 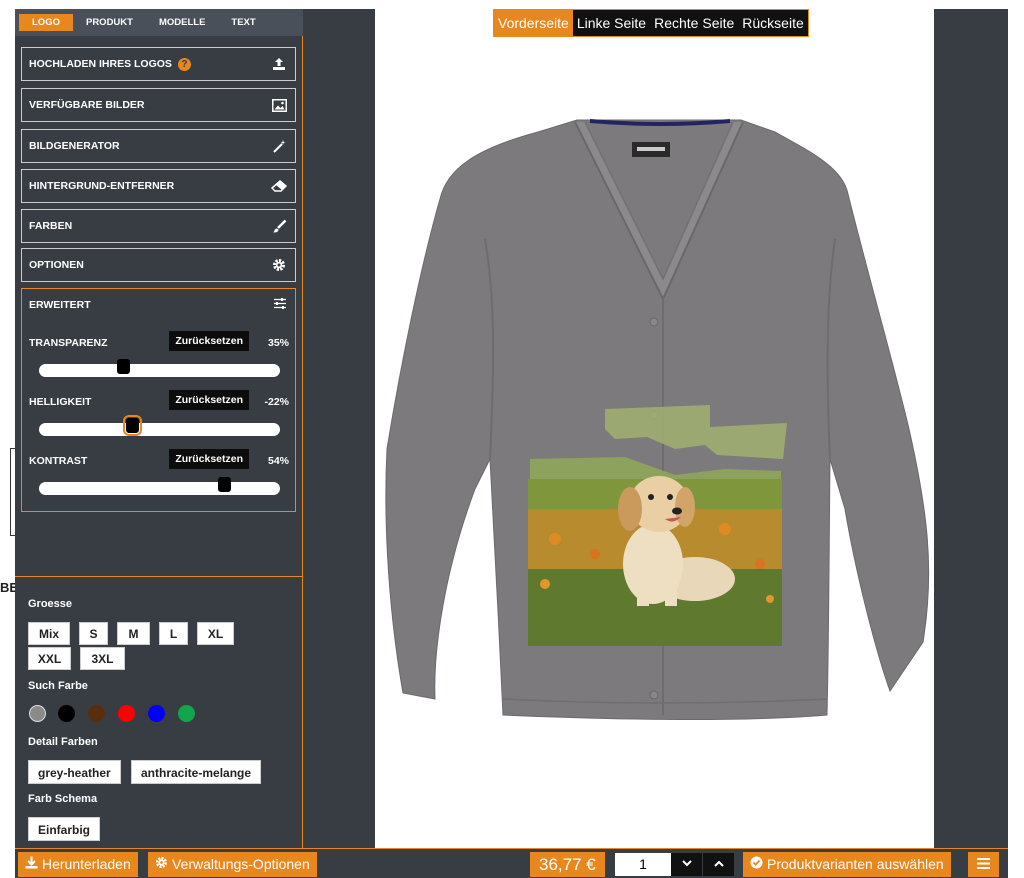 What do you see at coordinates (102, 658) in the screenshot?
I see `size-3xl-button: 3XL` at bounding box center [102, 658].